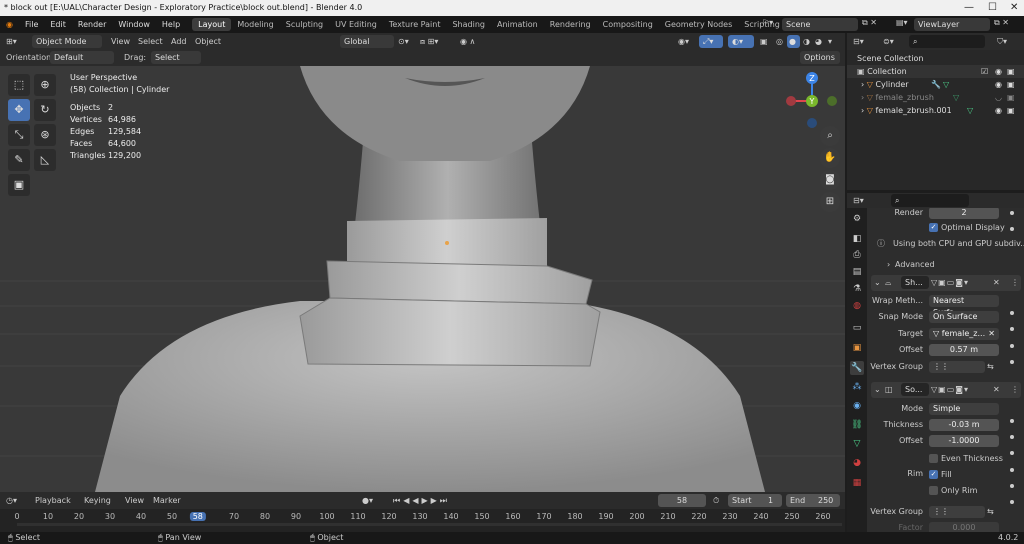  Describe the element at coordinates (698, 24) in the screenshot. I see `workspace-tab-geometry-nodes: Geometry Nodes` at that location.